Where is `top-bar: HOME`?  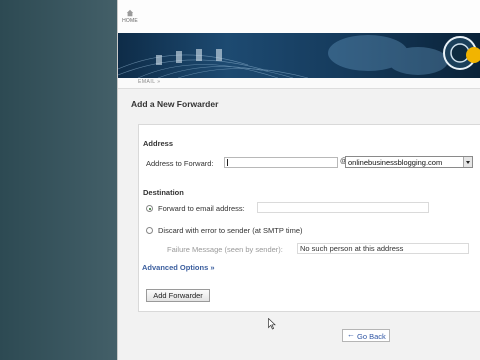 top-bar: HOME is located at coordinates (299, 16).